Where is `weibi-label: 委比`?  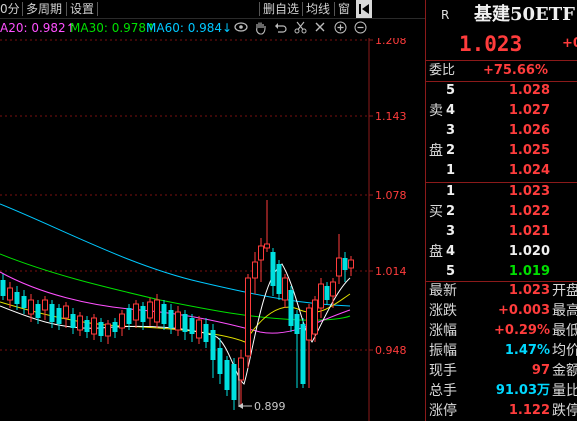
weibi-label: 委比 is located at coordinates (442, 70).